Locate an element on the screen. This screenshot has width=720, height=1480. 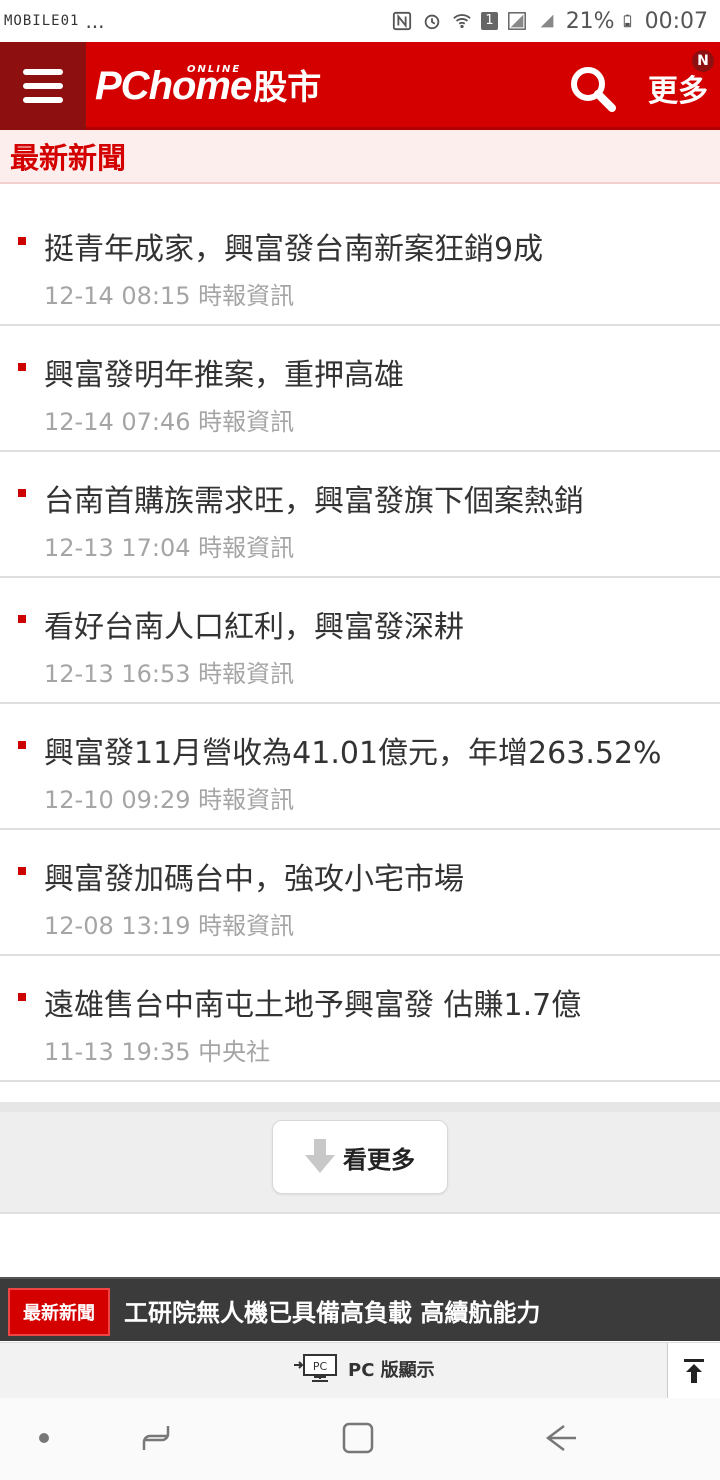
recent-apps-icon is located at coordinates (156, 1438).